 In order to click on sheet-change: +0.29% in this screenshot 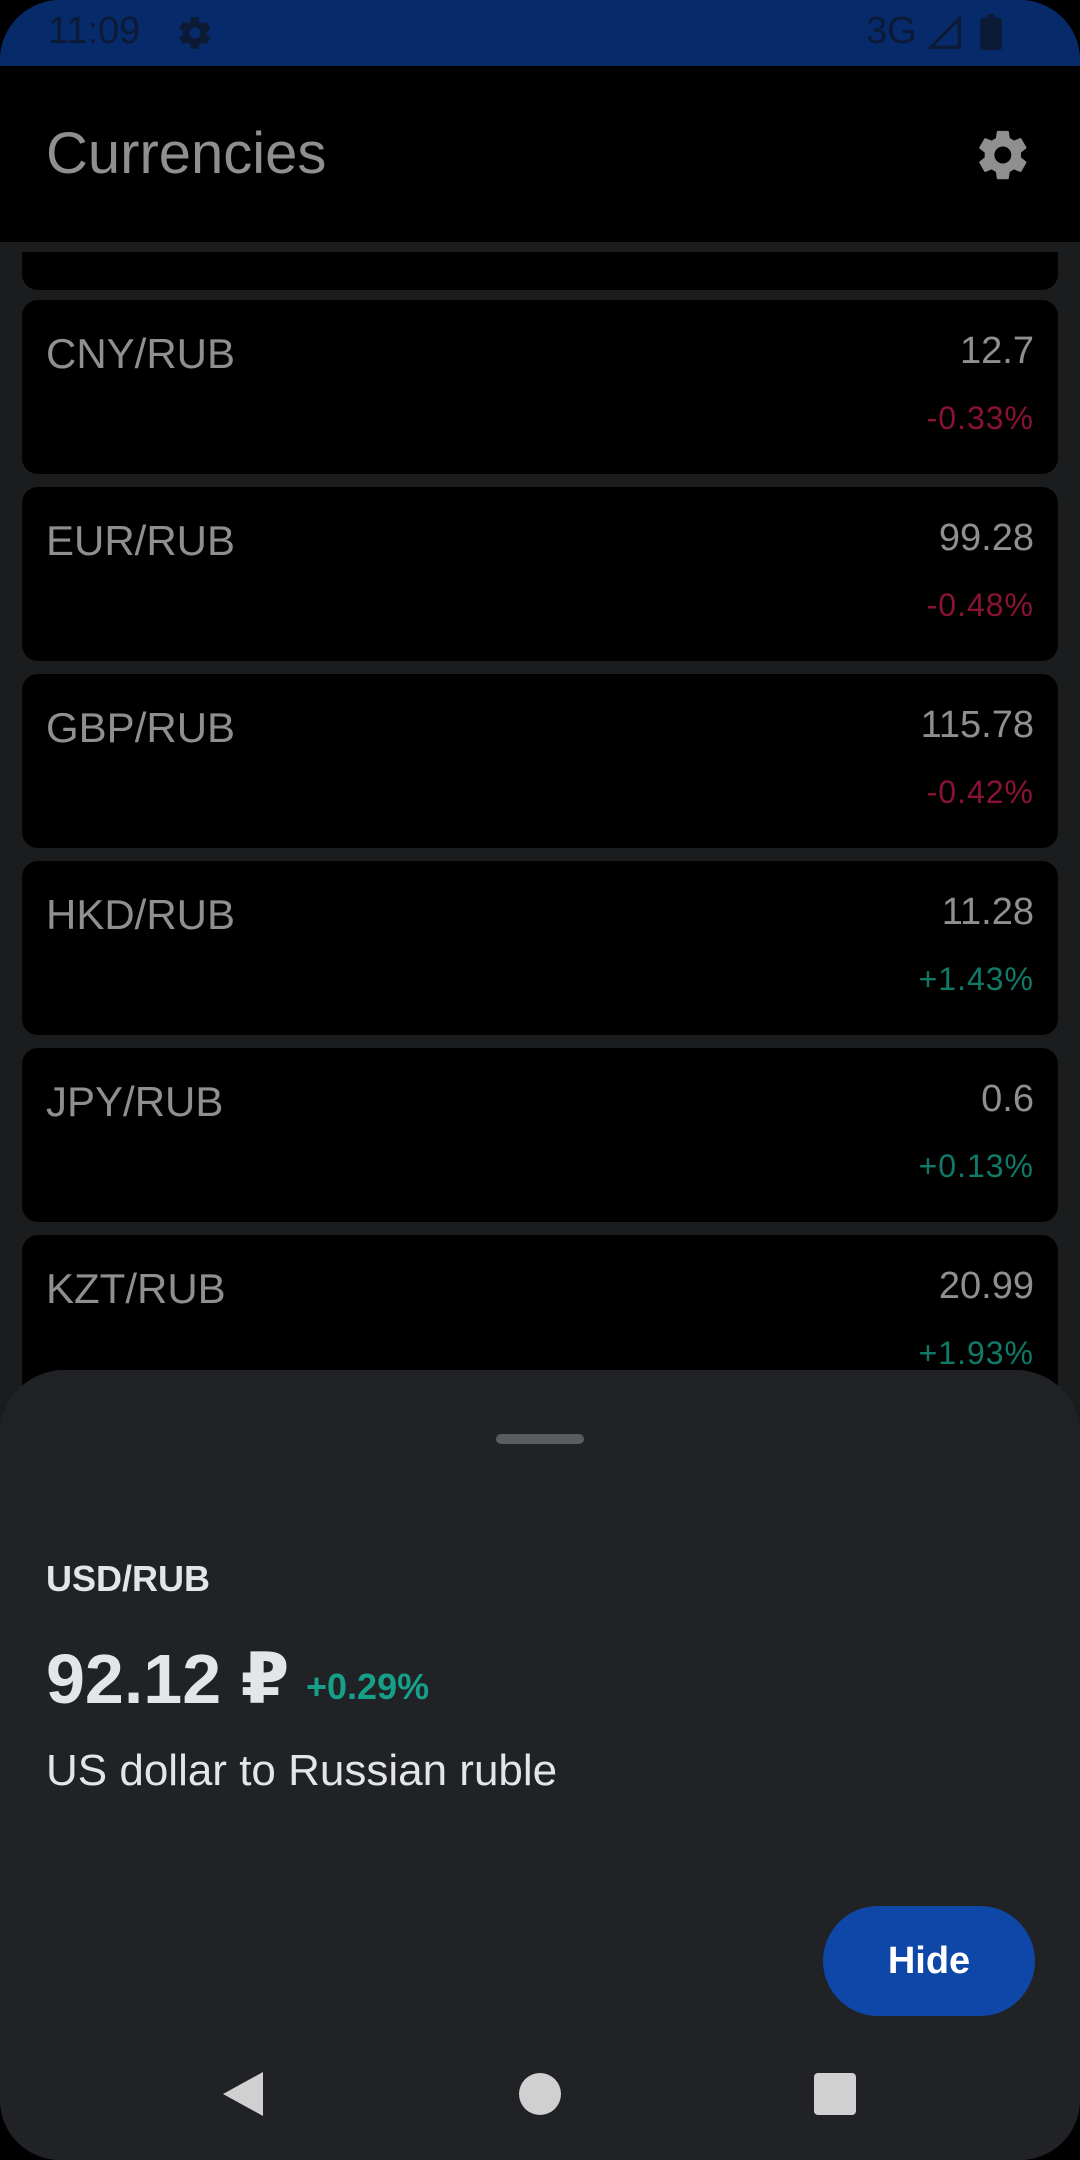, I will do `click(368, 1686)`.